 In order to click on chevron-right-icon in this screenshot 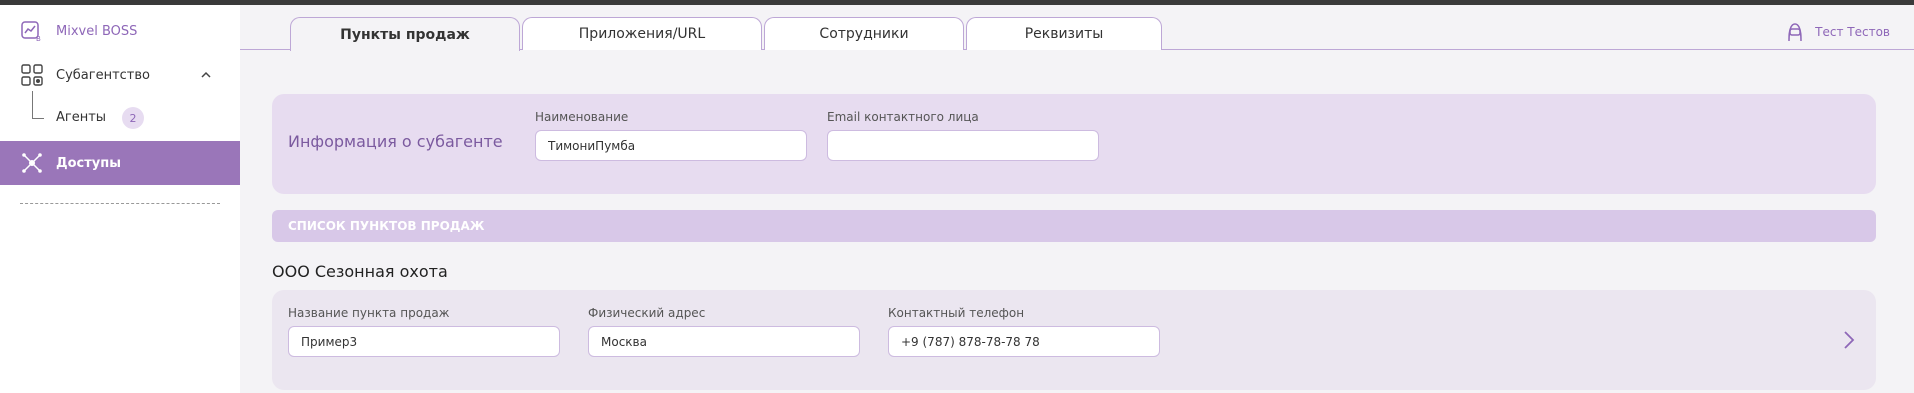, I will do `click(1849, 340)`.